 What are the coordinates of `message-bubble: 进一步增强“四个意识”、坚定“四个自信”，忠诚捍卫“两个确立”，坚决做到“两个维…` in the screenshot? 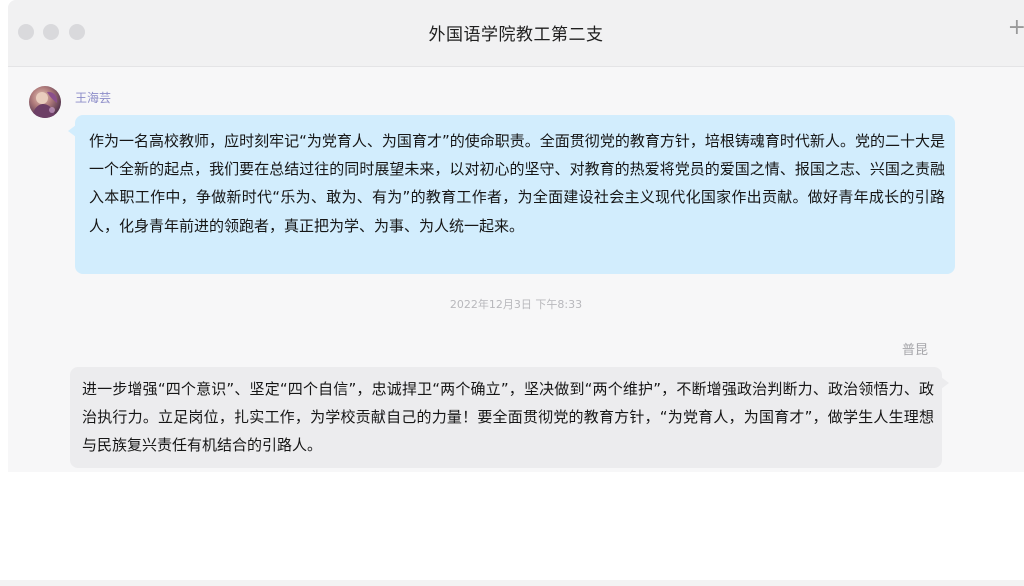 It's located at (509, 417).